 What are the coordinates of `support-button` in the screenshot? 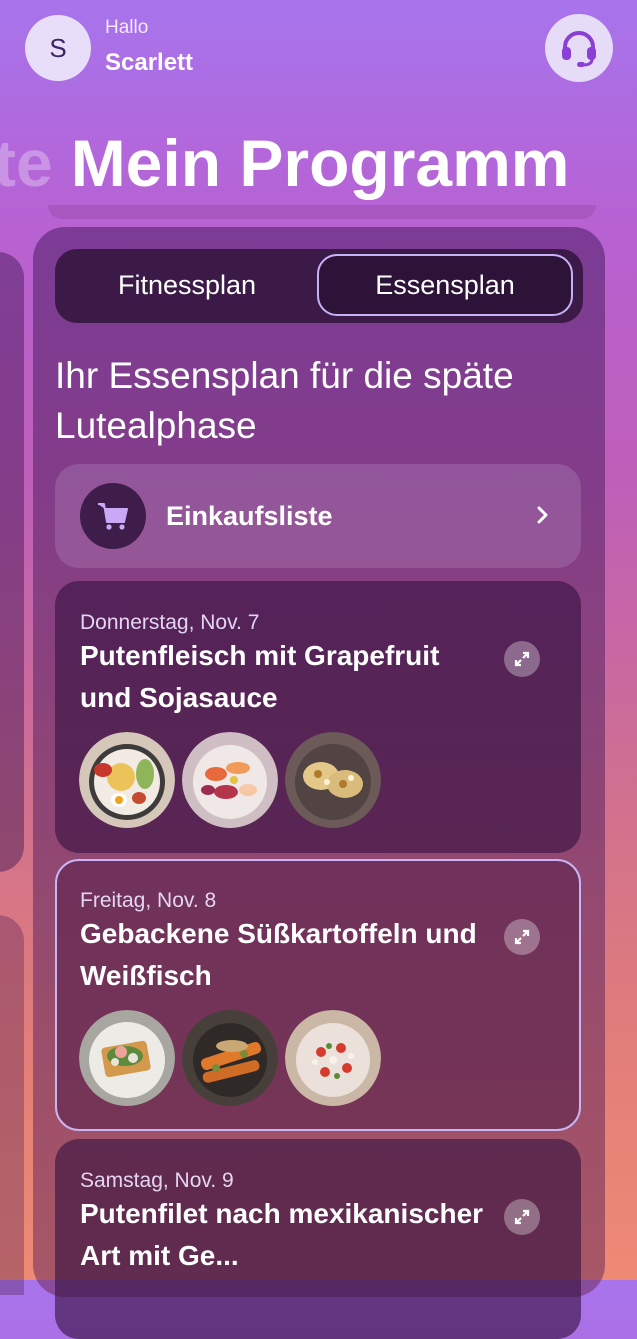 It's located at (579, 48).